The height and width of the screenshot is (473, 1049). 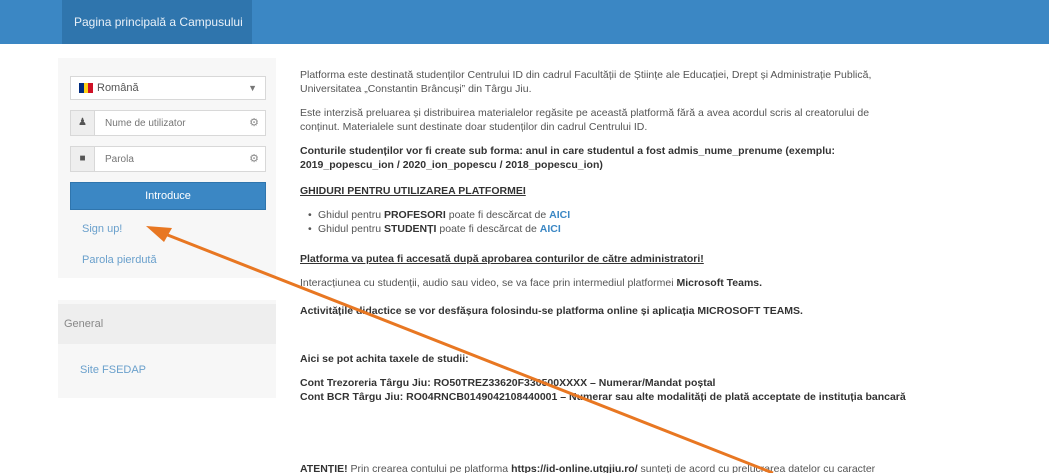 I want to click on password-field: ■ ⚙, so click(x=168, y=159).